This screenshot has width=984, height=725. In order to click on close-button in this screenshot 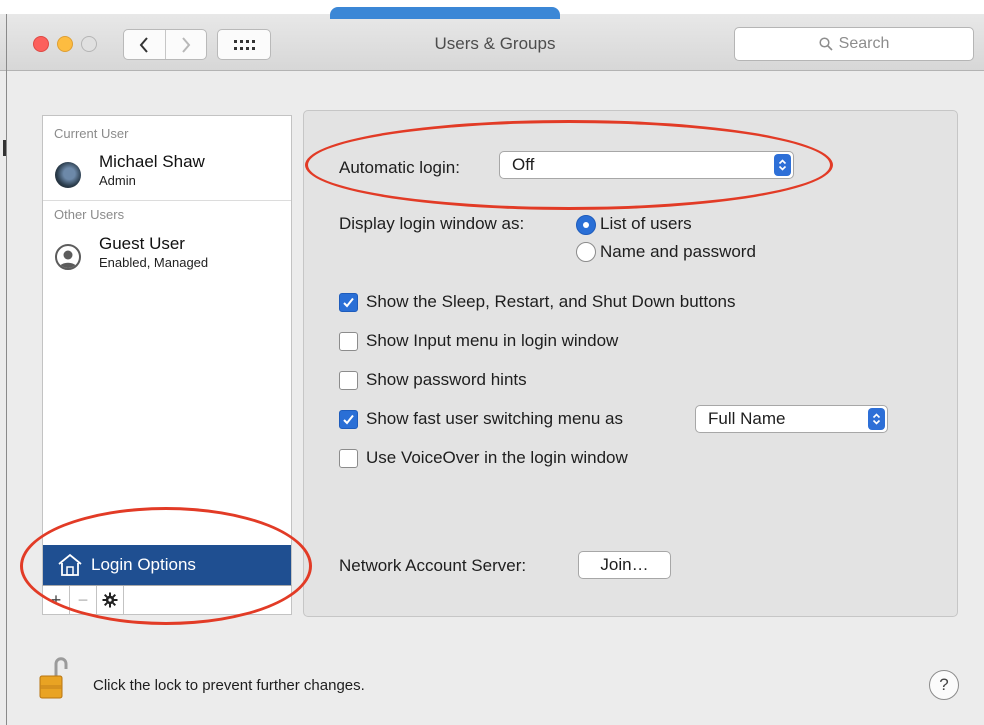, I will do `click(41, 44)`.